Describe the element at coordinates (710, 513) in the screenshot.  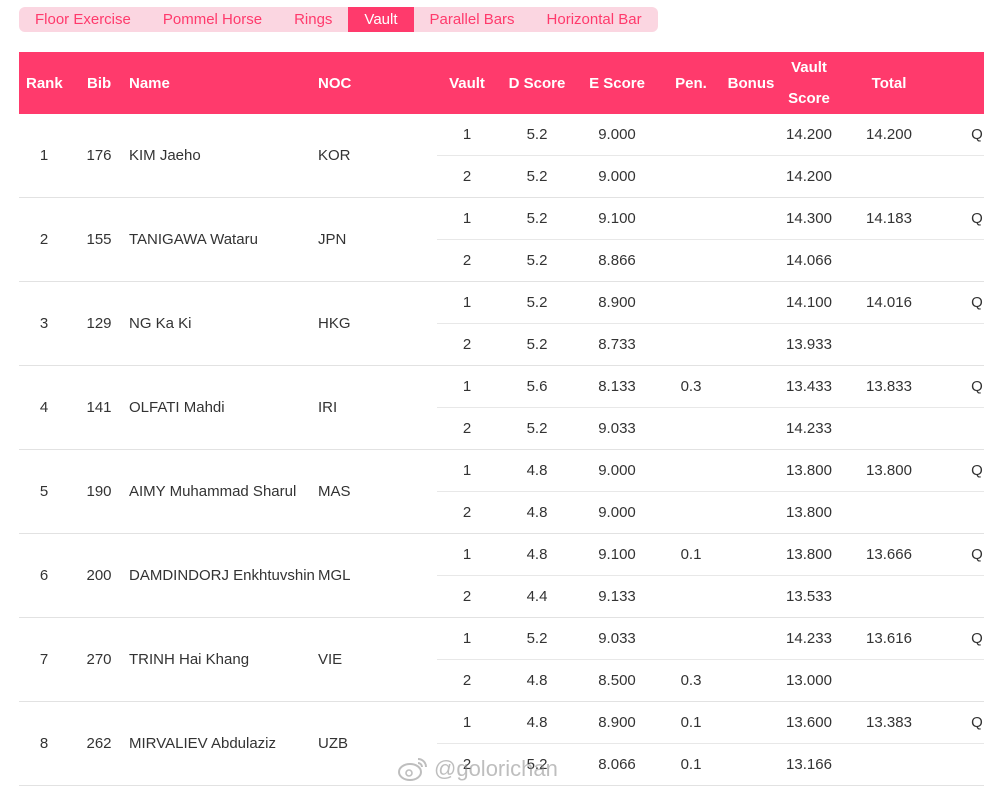
I see `vault-attempt-row: 2 4.8 9.000 13.800` at that location.